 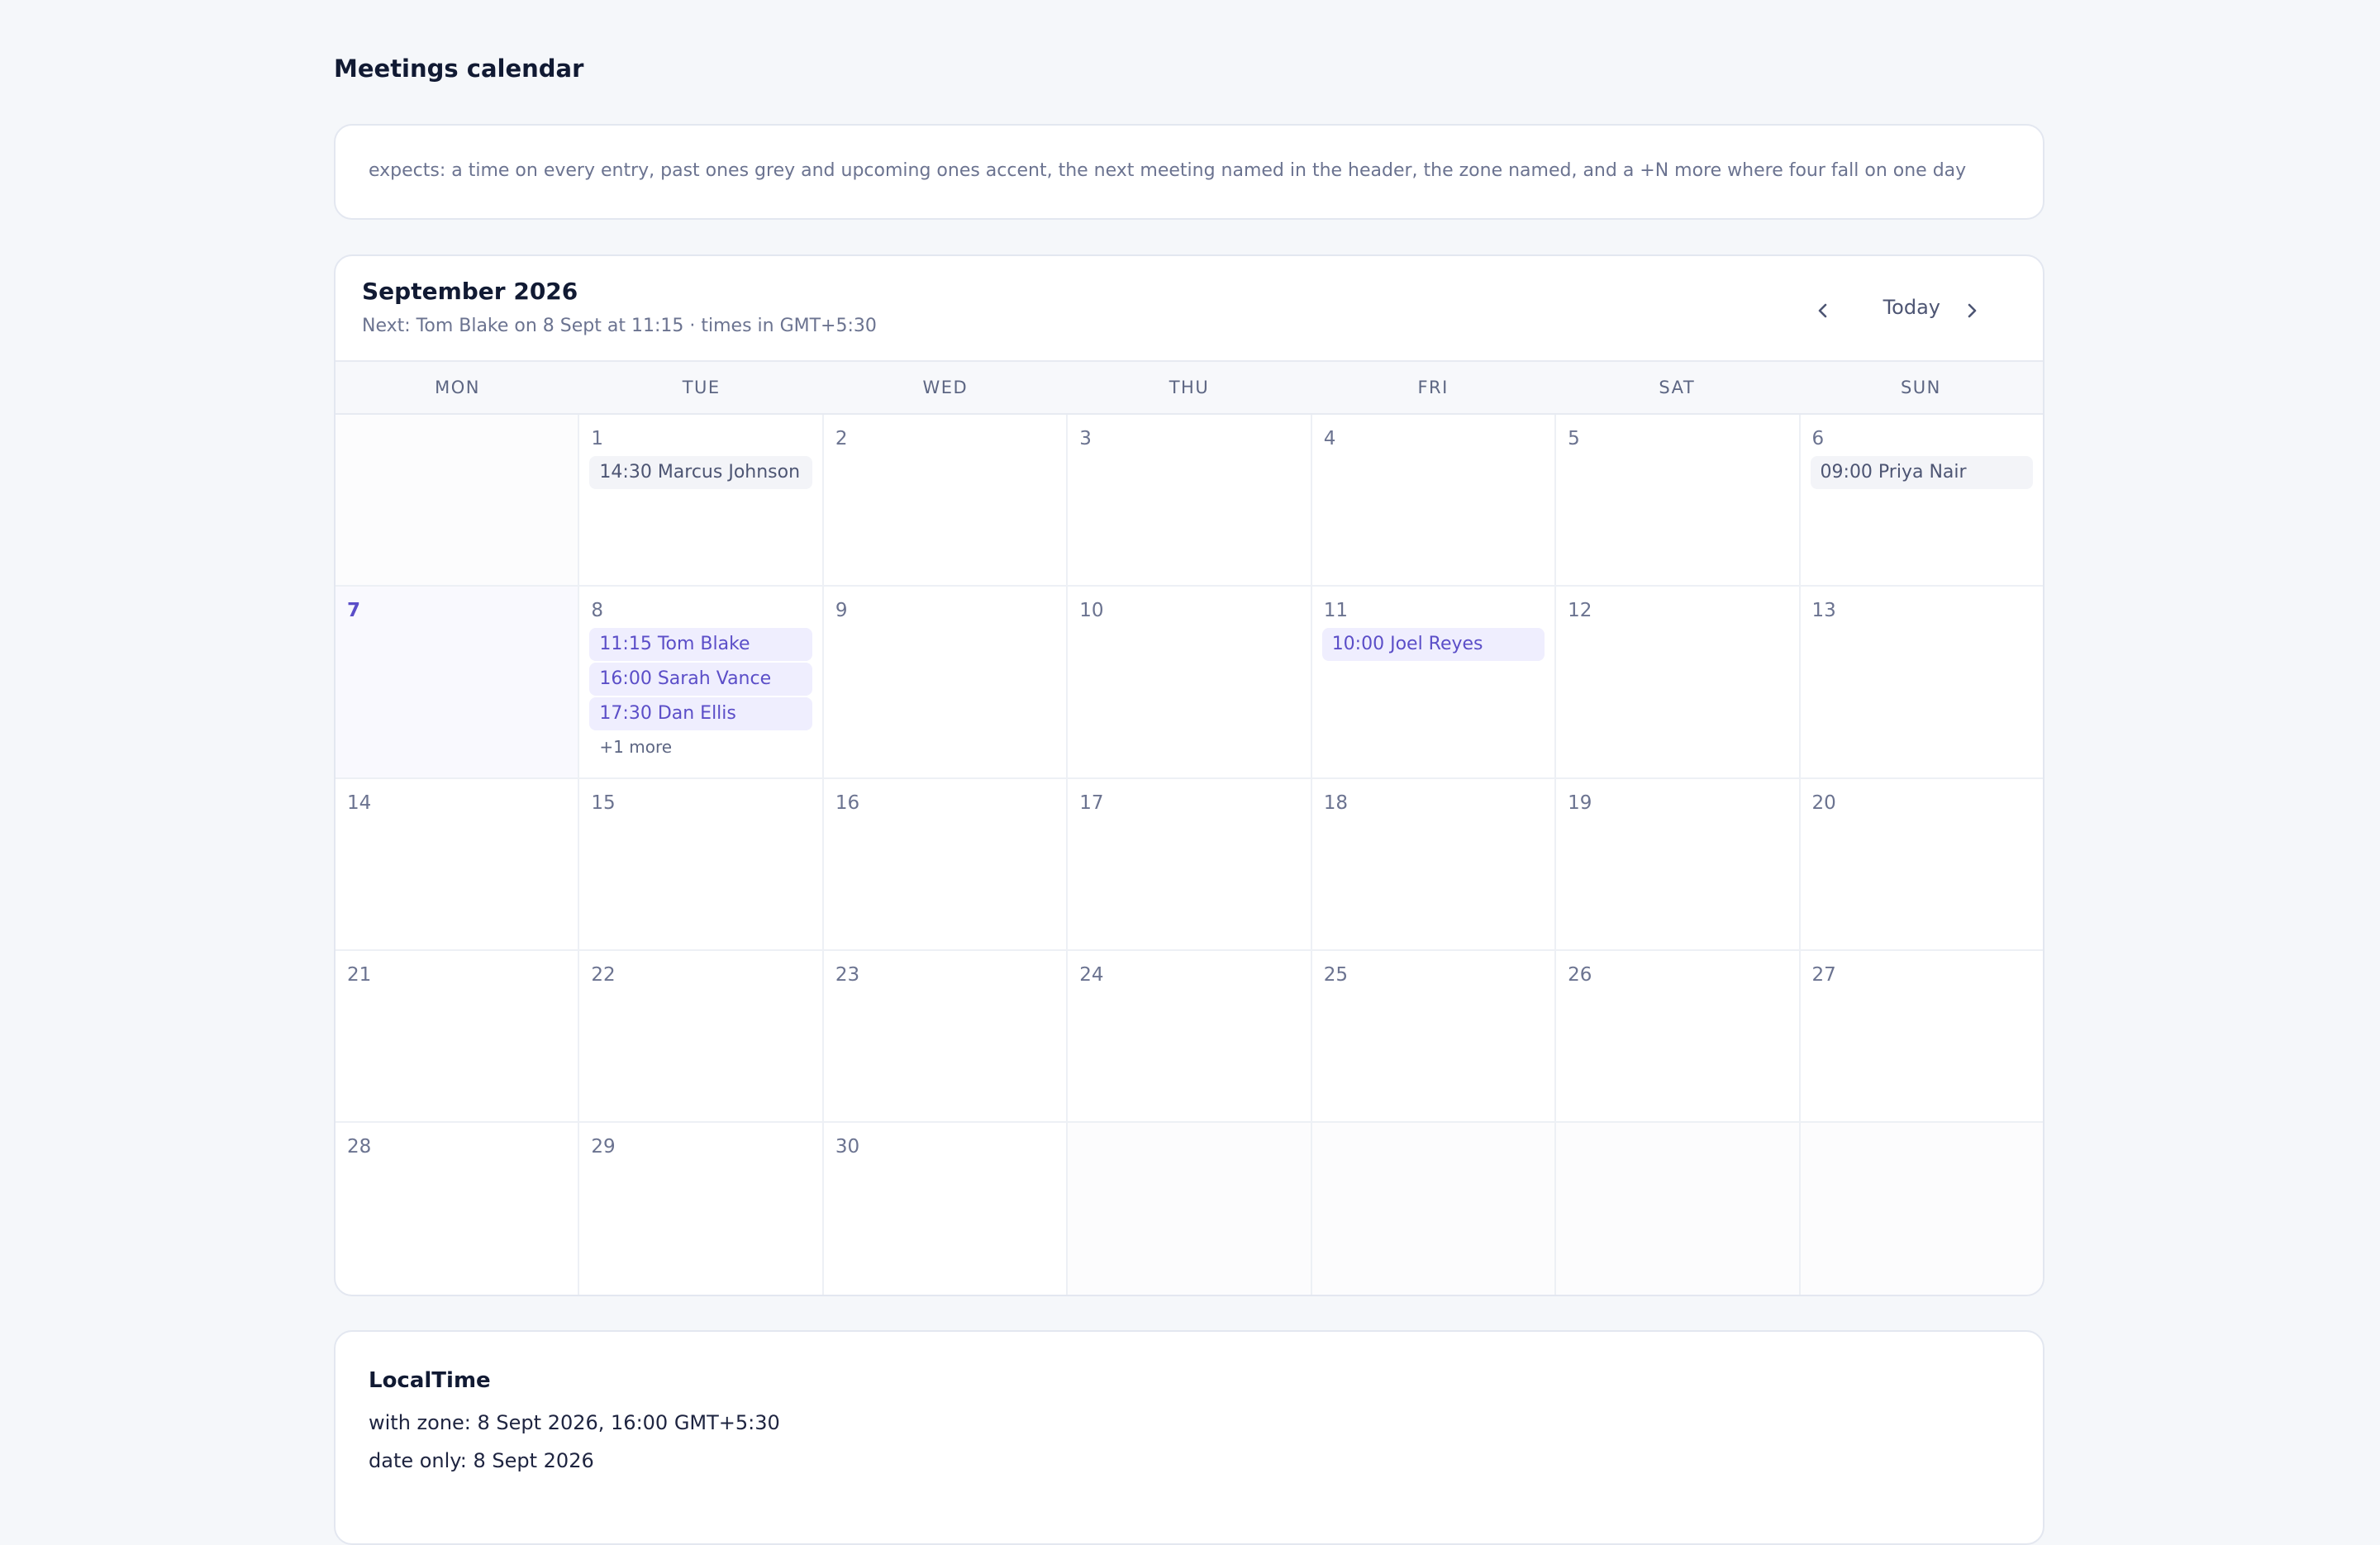 What do you see at coordinates (459, 69) in the screenshot?
I see `page-title: Meetings calendar` at bounding box center [459, 69].